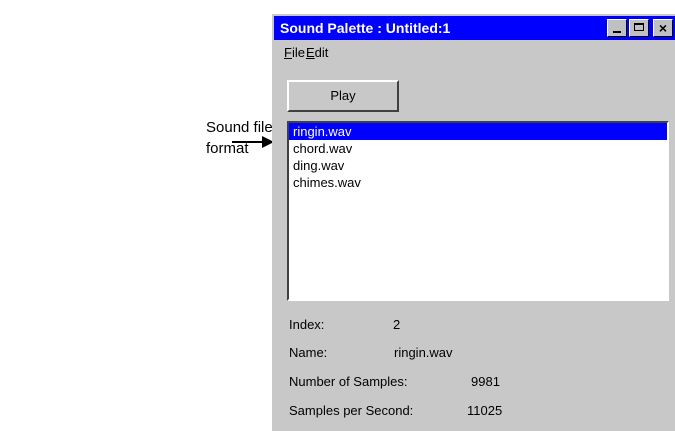 The width and height of the screenshot is (675, 431). I want to click on samples-label: Number of Samples:, so click(348, 381).